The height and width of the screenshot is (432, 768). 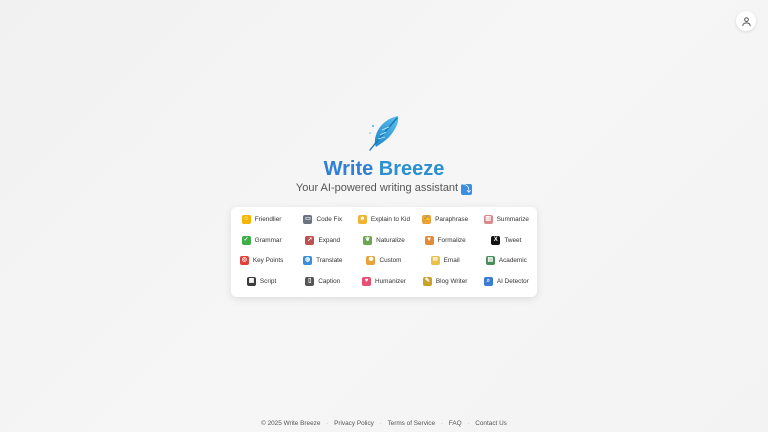 I want to click on mode-button-translate: ◍ Translate, so click(x=322, y=261).